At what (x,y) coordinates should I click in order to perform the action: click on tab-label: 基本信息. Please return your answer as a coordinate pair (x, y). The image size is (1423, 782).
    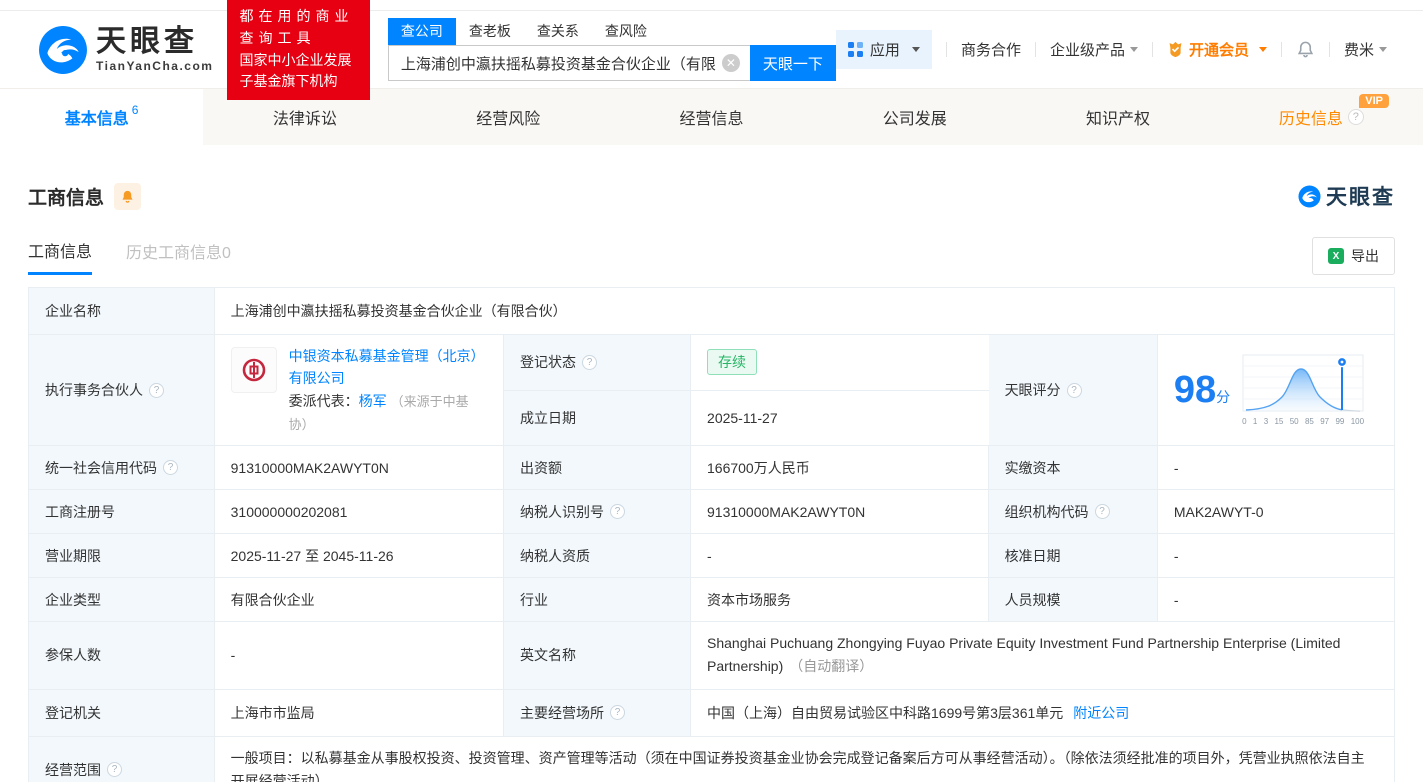
    Looking at the image, I should click on (96, 119).